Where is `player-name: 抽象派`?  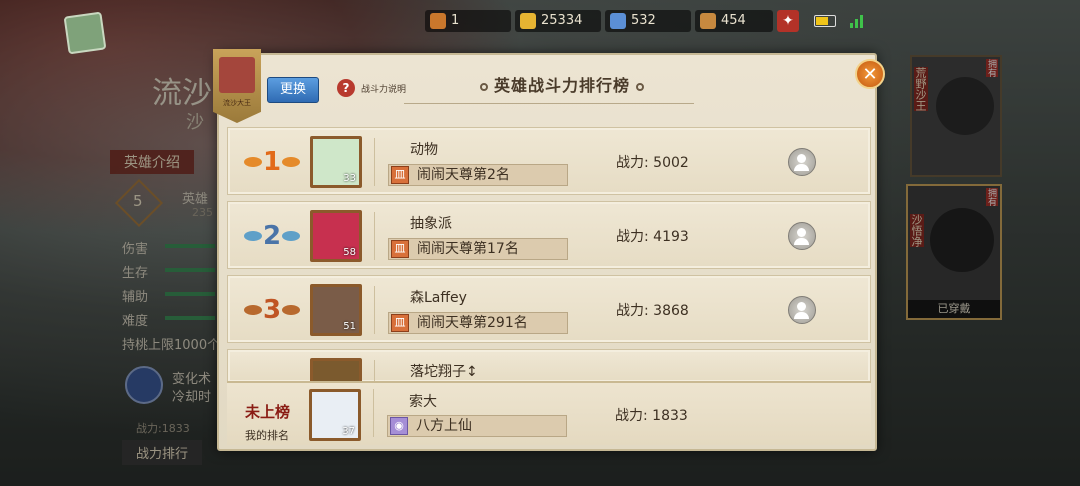 player-name: 抽象派 is located at coordinates (431, 224).